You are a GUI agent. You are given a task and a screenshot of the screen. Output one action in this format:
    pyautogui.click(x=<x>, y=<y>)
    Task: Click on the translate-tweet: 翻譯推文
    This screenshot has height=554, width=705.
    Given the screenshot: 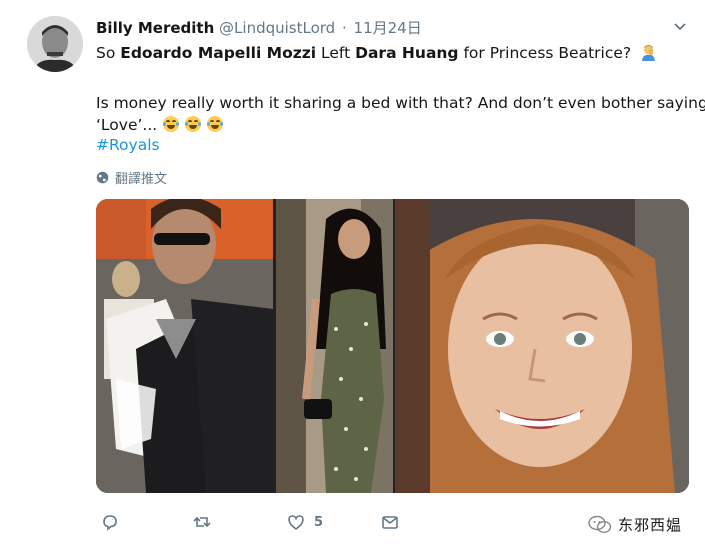 What is the action you would take?
    pyautogui.click(x=131, y=177)
    